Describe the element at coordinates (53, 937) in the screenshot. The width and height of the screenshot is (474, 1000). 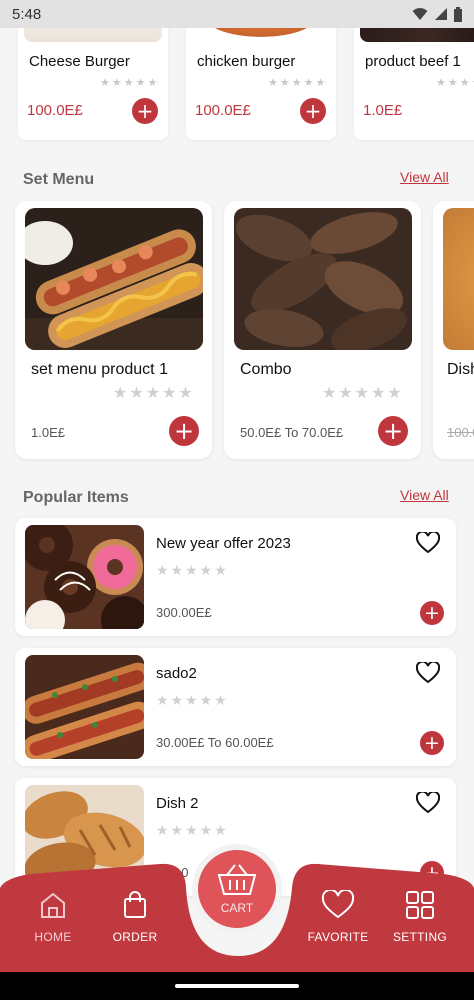
I see `nav-home-label: HOME` at that location.